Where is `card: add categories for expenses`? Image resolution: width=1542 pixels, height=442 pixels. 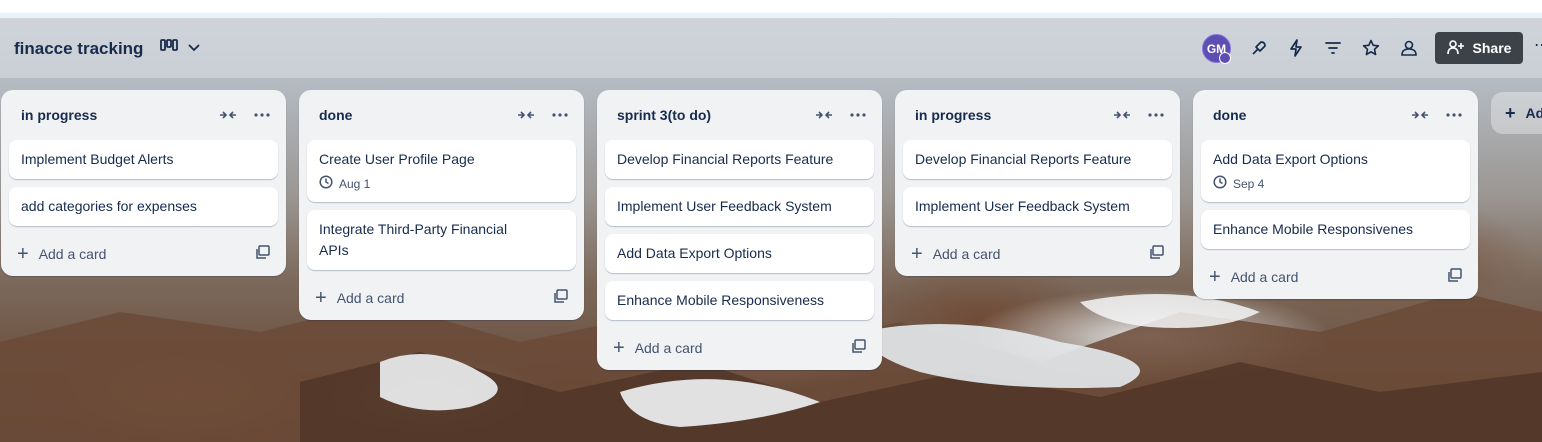 card: add categories for expenses is located at coordinates (143, 206).